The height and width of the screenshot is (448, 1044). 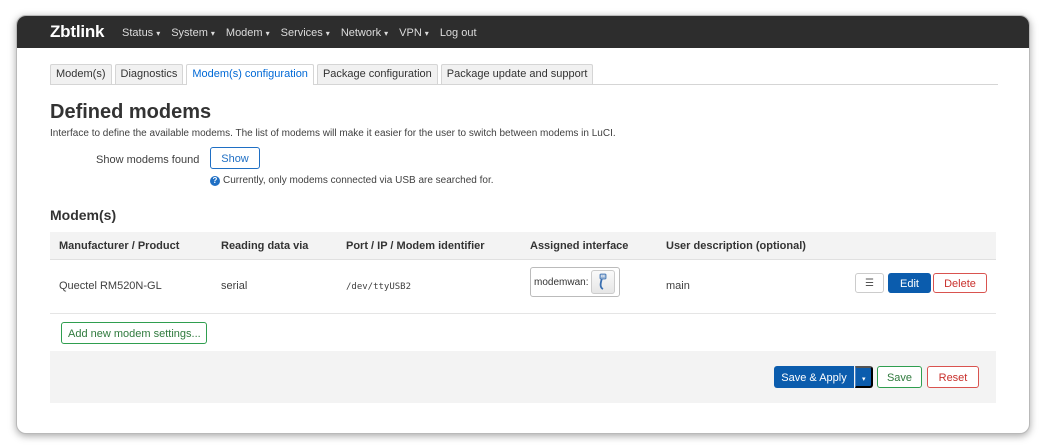 I want to click on edit-button: Edit, so click(x=909, y=283).